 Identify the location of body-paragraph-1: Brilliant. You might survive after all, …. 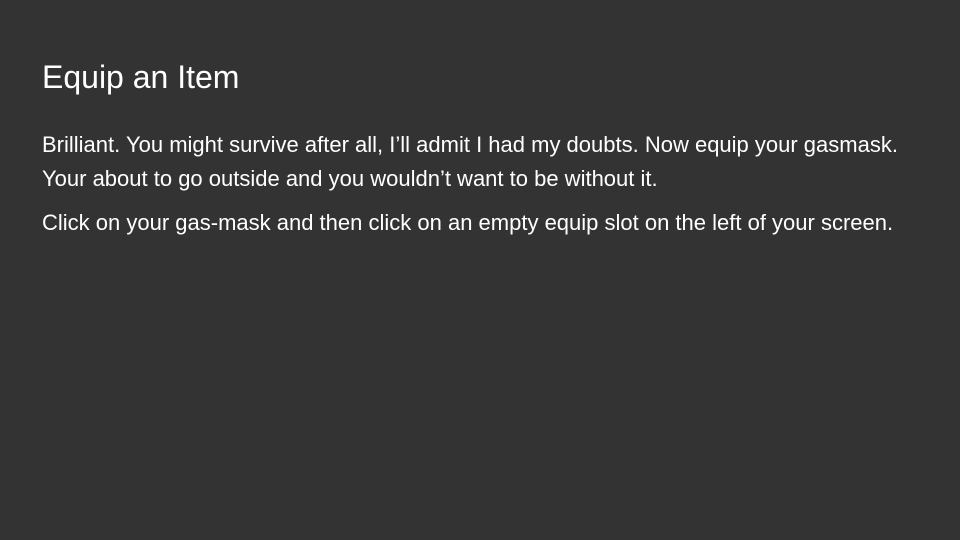
(470, 161).